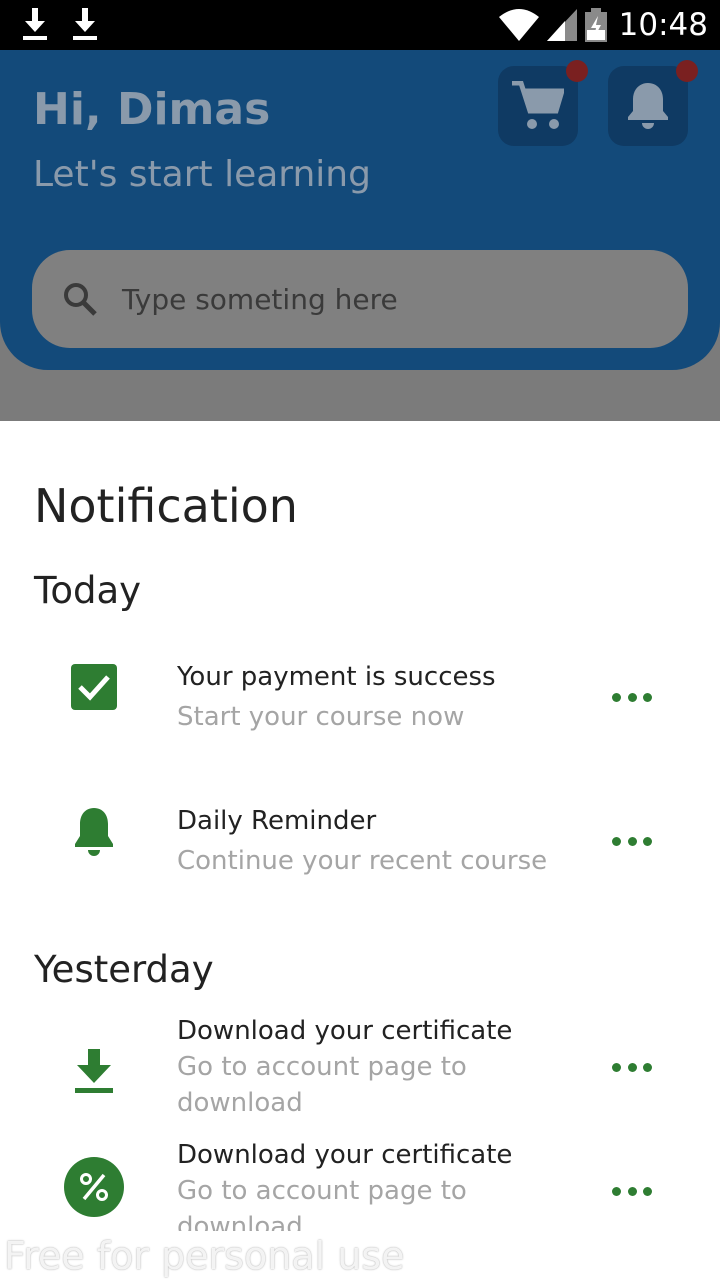 The image size is (720, 1280). I want to click on watermark-text: Free for personal use, so click(204, 1256).